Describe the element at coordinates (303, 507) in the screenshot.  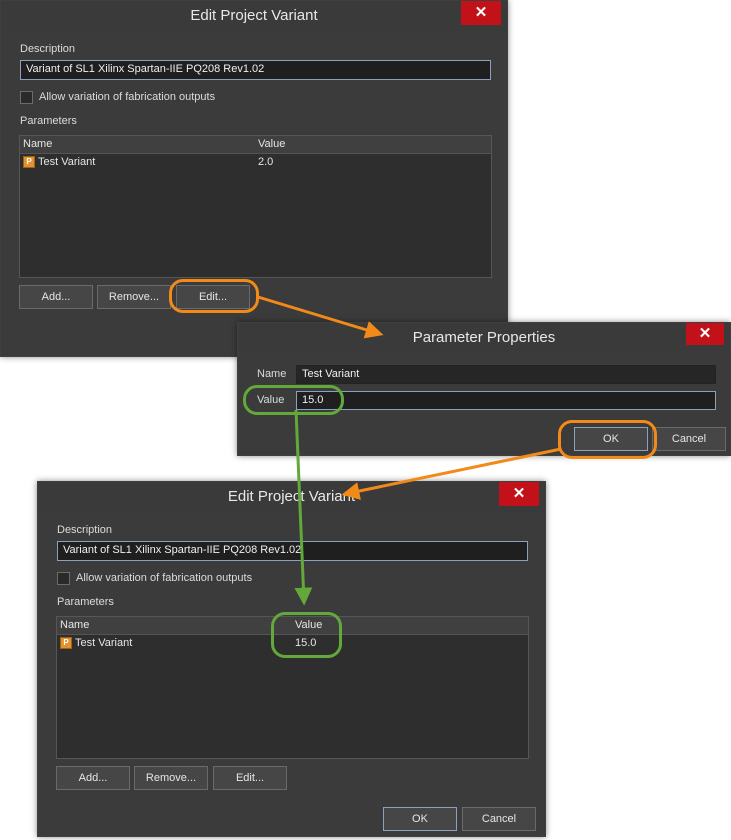
I see `arrow-value-to-grid` at that location.